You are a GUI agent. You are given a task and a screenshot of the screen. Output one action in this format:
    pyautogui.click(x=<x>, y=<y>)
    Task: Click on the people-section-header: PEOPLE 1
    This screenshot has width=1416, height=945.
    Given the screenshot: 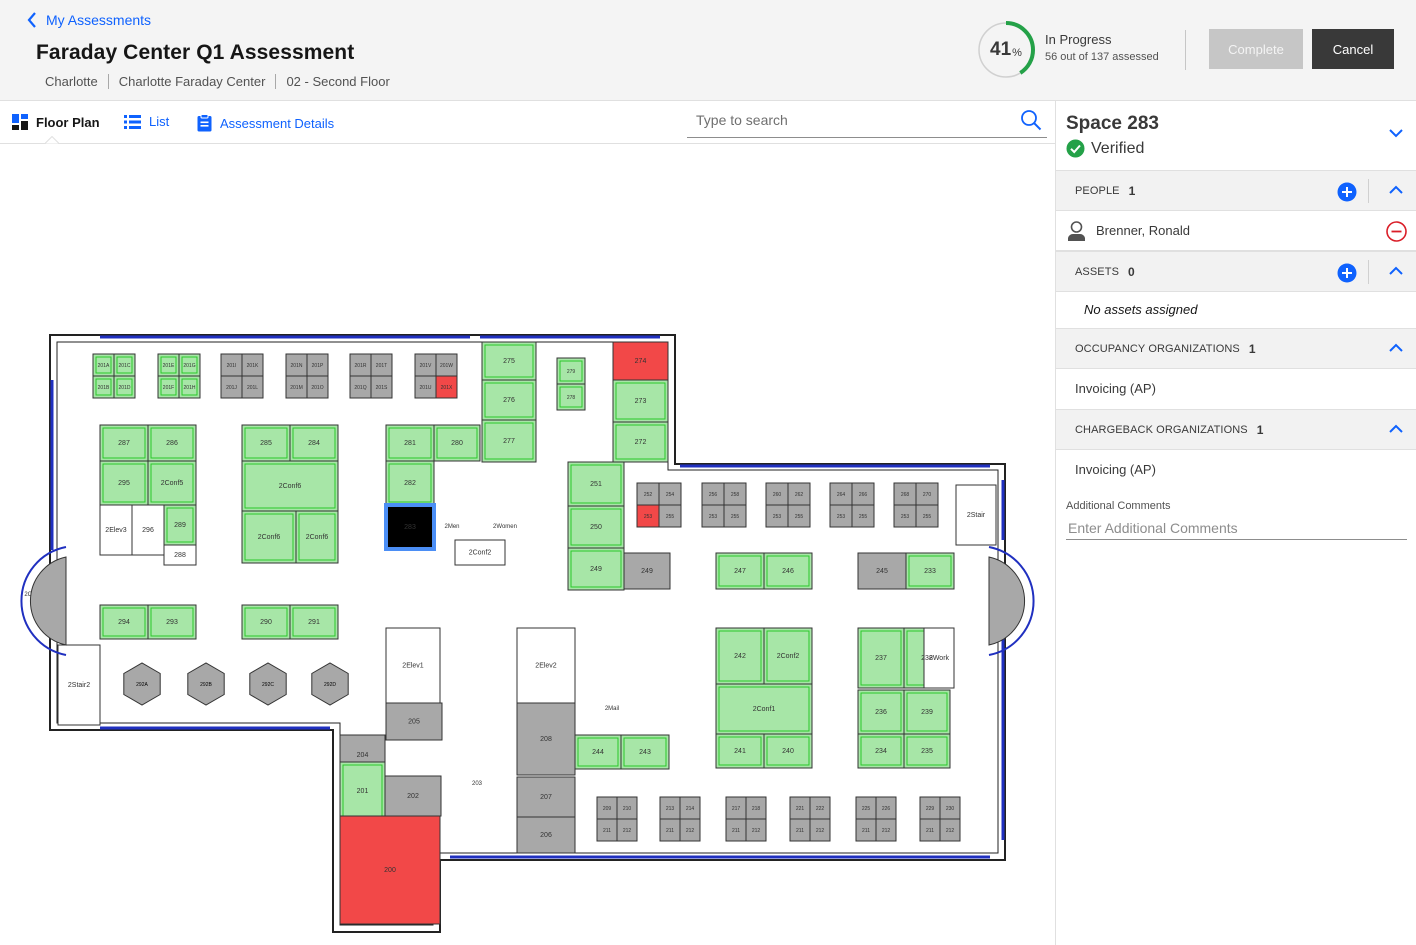 What is the action you would take?
    pyautogui.click(x=1236, y=190)
    